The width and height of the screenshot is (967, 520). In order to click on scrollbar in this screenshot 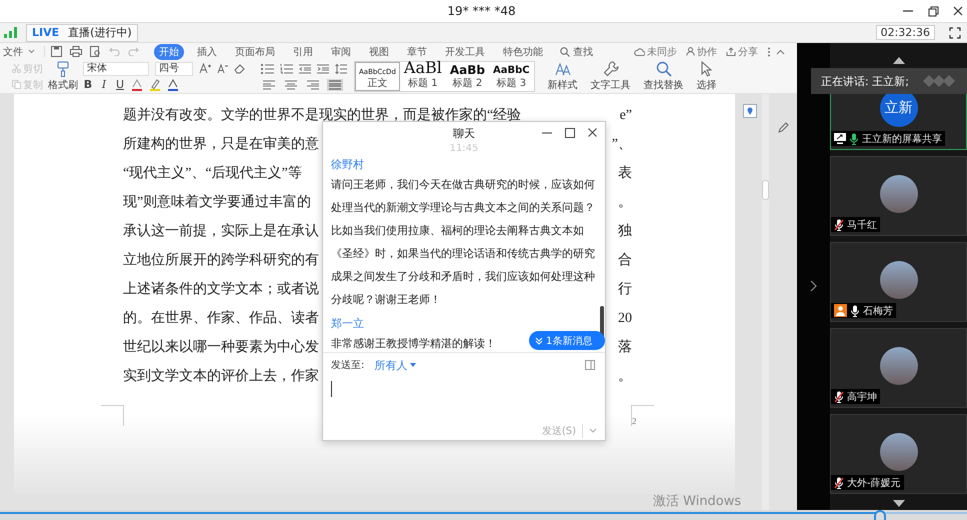, I will do `click(765, 302)`.